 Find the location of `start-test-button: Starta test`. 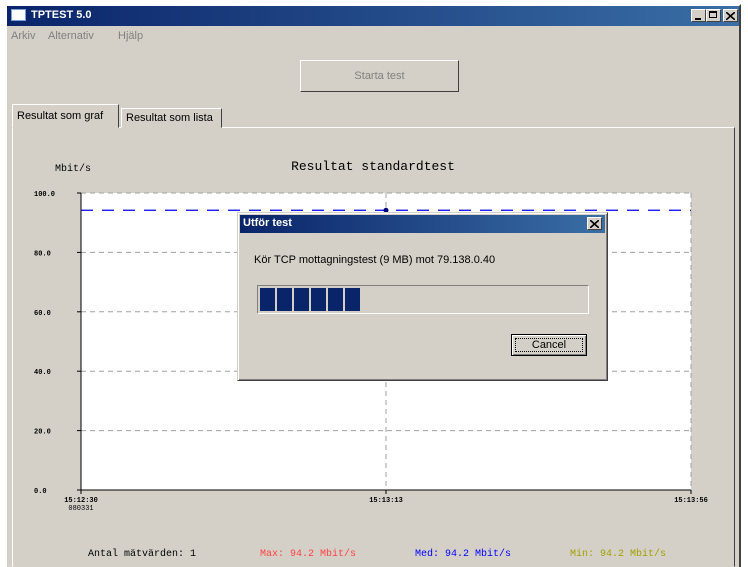

start-test-button: Starta test is located at coordinates (379, 76).